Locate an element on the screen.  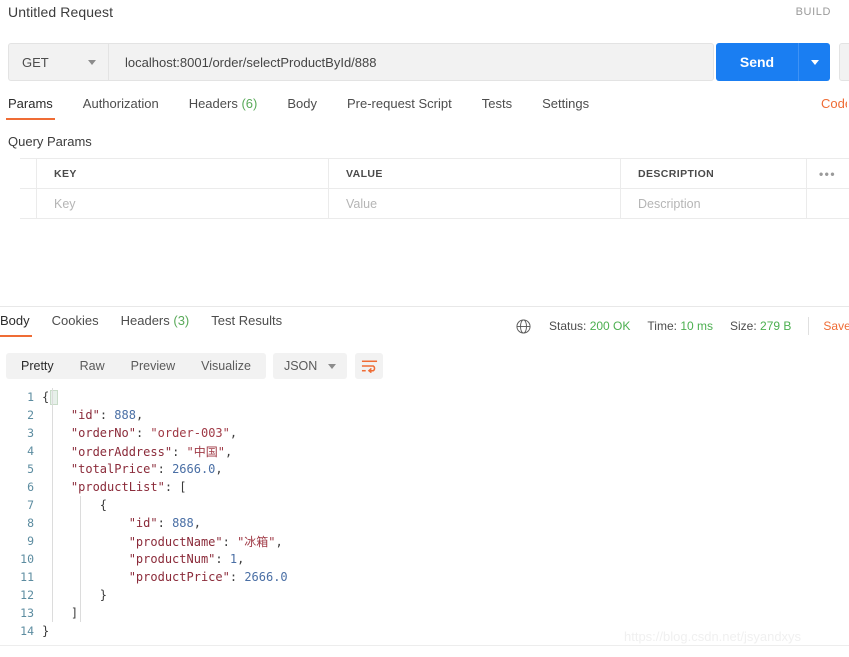
tab-settings: Settings is located at coordinates (565, 108).